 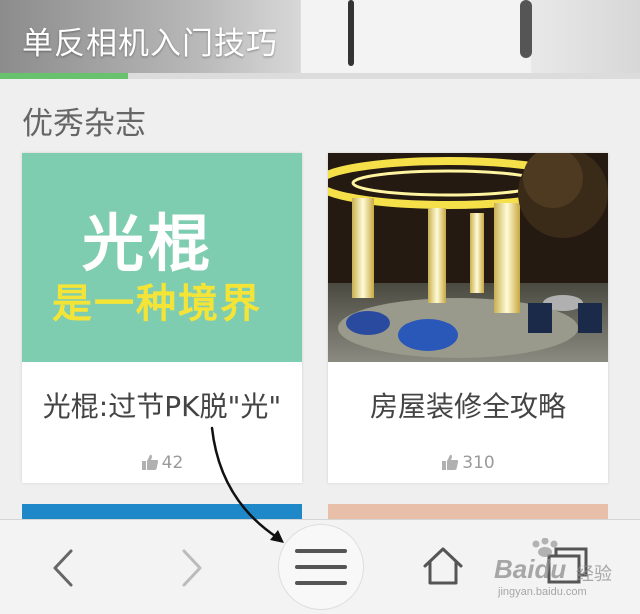 I want to click on back-button, so click(x=65, y=567).